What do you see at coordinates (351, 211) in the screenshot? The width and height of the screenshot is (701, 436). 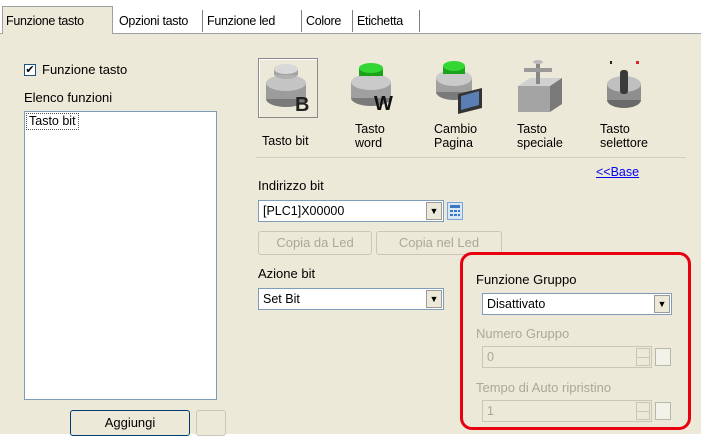 I see `bit-address-combo: [PLC1]X00000 ▼` at bounding box center [351, 211].